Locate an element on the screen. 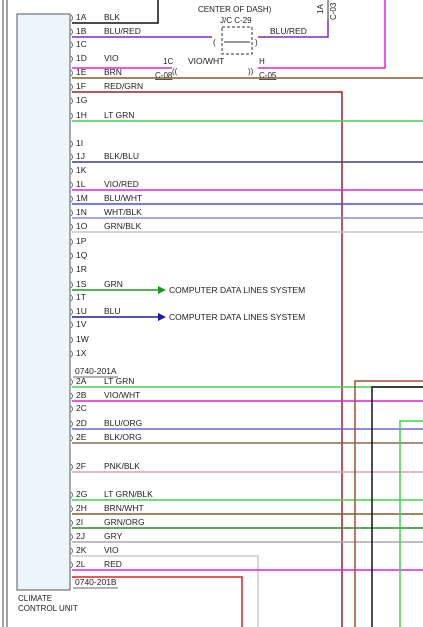 This screenshot has width=423, height=627. climate-control-unit-box is located at coordinates (43, 302).